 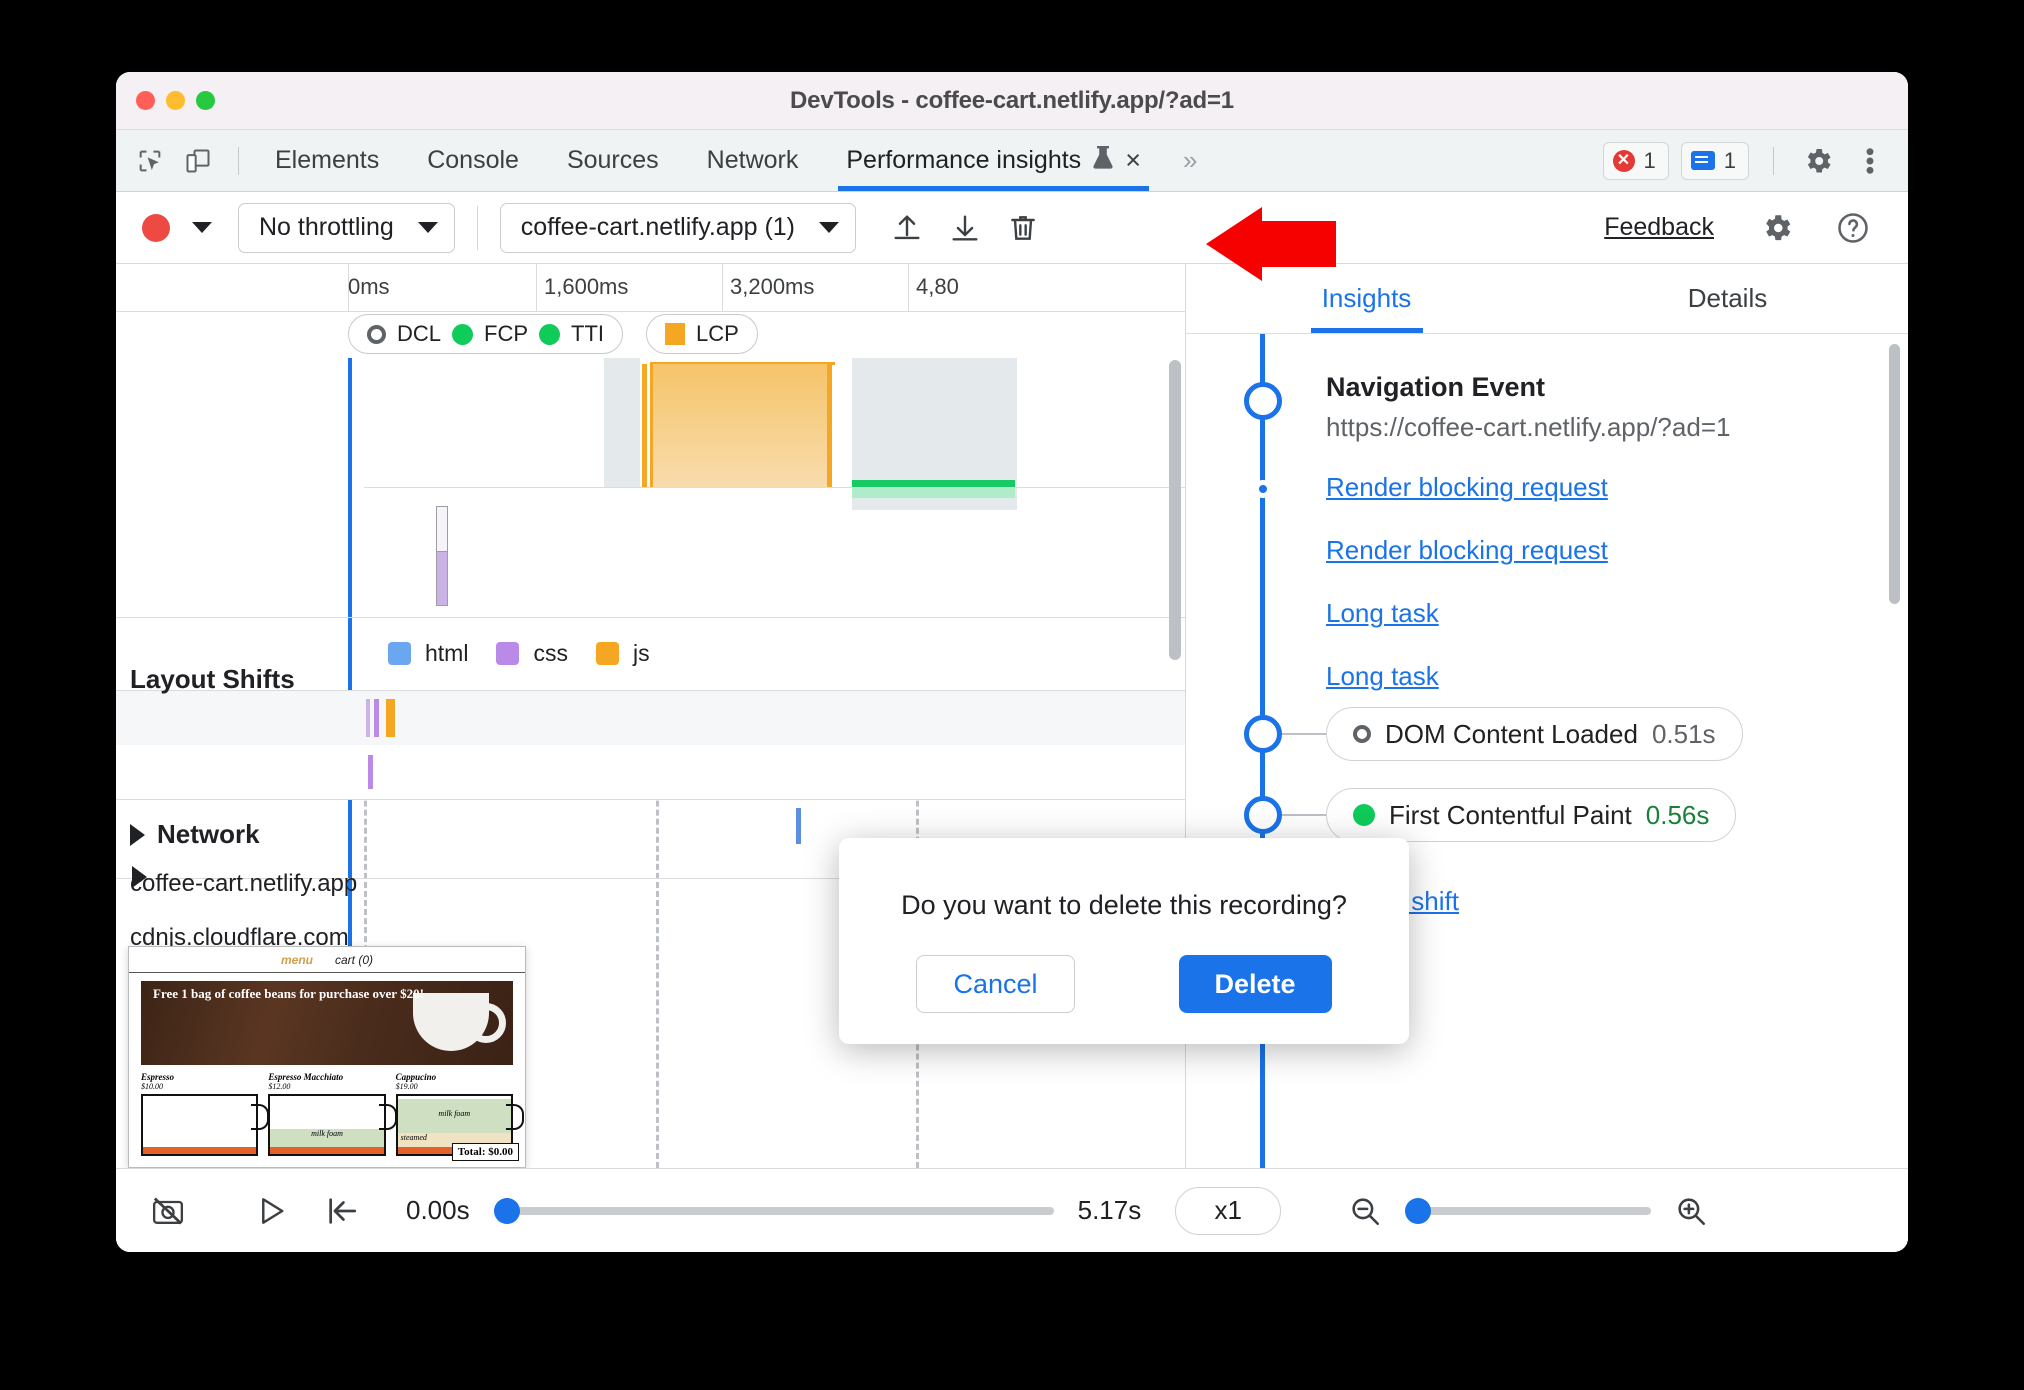 I want to click on feedback-link: Feedback, so click(x=1661, y=227).